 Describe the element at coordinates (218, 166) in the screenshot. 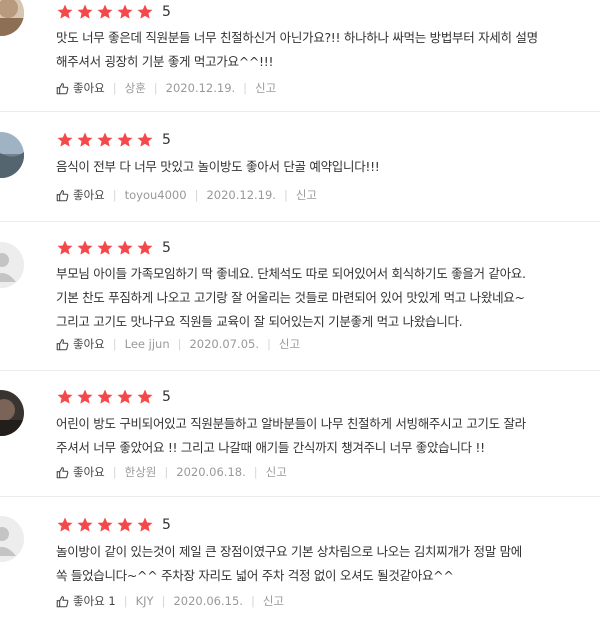

I see `review-text: 음식이 전부 다 너무 맛있고 놀이방도 좋아서 단골 예약입니다!!!` at that location.